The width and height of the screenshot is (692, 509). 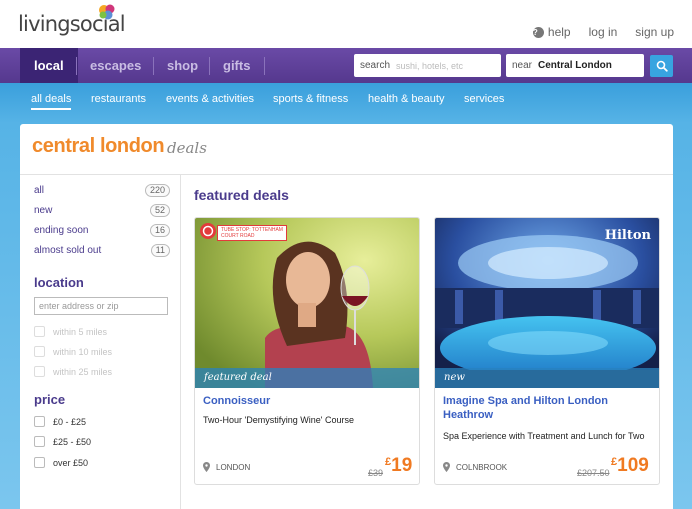 What do you see at coordinates (309, 401) in the screenshot?
I see `deal-title: Connoisseur` at bounding box center [309, 401].